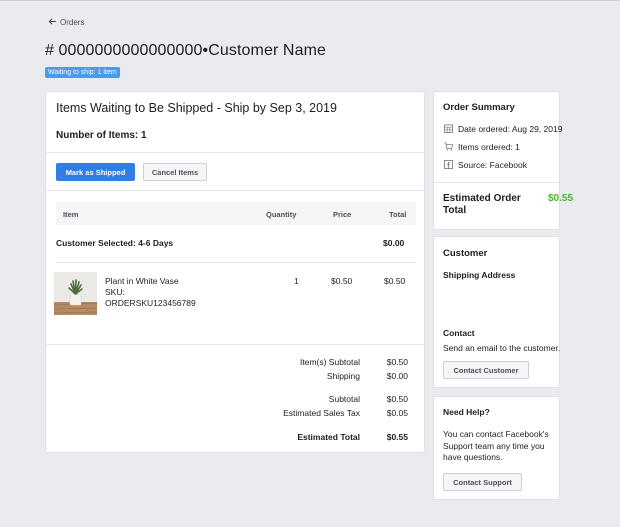 The width and height of the screenshot is (620, 527). What do you see at coordinates (344, 399) in the screenshot?
I see `subtotal-label: Subtotal` at bounding box center [344, 399].